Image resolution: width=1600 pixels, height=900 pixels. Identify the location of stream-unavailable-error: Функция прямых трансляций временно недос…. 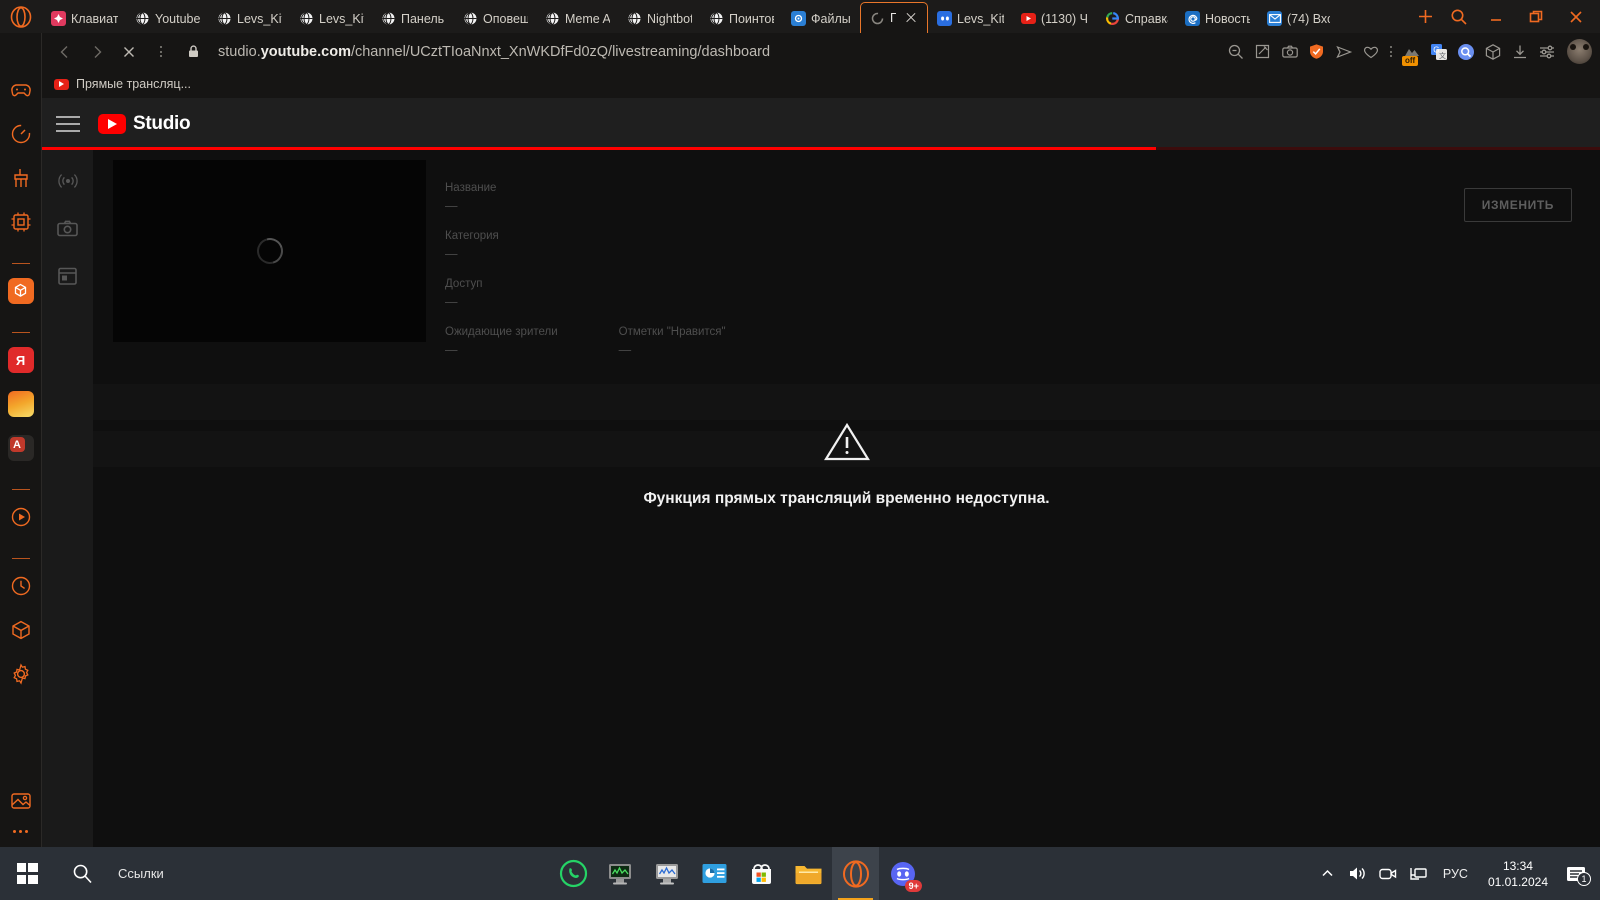
(846, 465).